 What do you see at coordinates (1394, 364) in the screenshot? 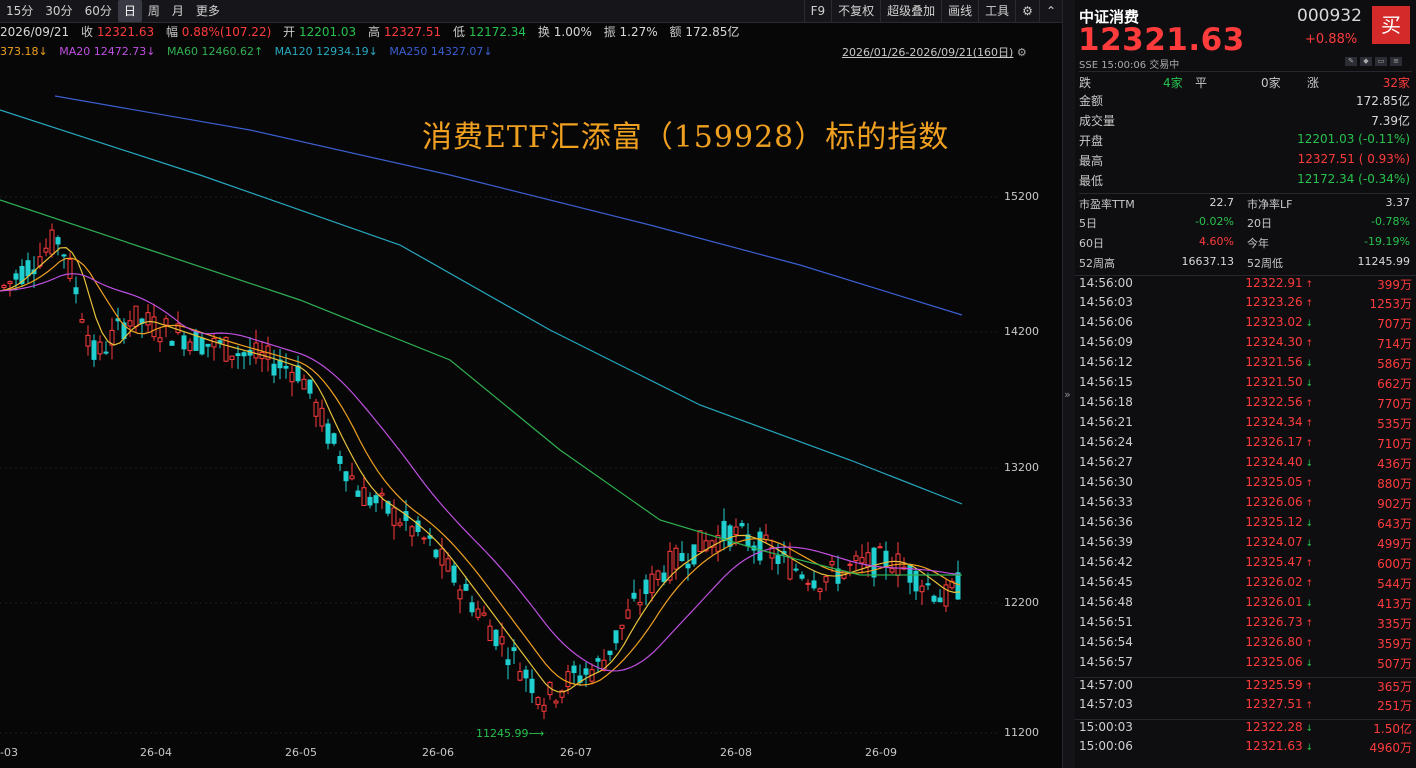
I see `tick-volume: 586万` at bounding box center [1394, 364].